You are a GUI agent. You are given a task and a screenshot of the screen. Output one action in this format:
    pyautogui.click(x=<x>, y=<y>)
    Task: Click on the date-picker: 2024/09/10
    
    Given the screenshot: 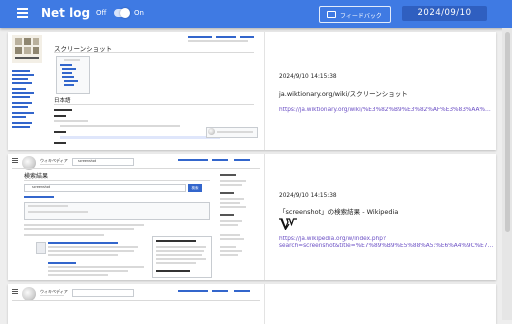 What is the action you would take?
    pyautogui.click(x=444, y=13)
    